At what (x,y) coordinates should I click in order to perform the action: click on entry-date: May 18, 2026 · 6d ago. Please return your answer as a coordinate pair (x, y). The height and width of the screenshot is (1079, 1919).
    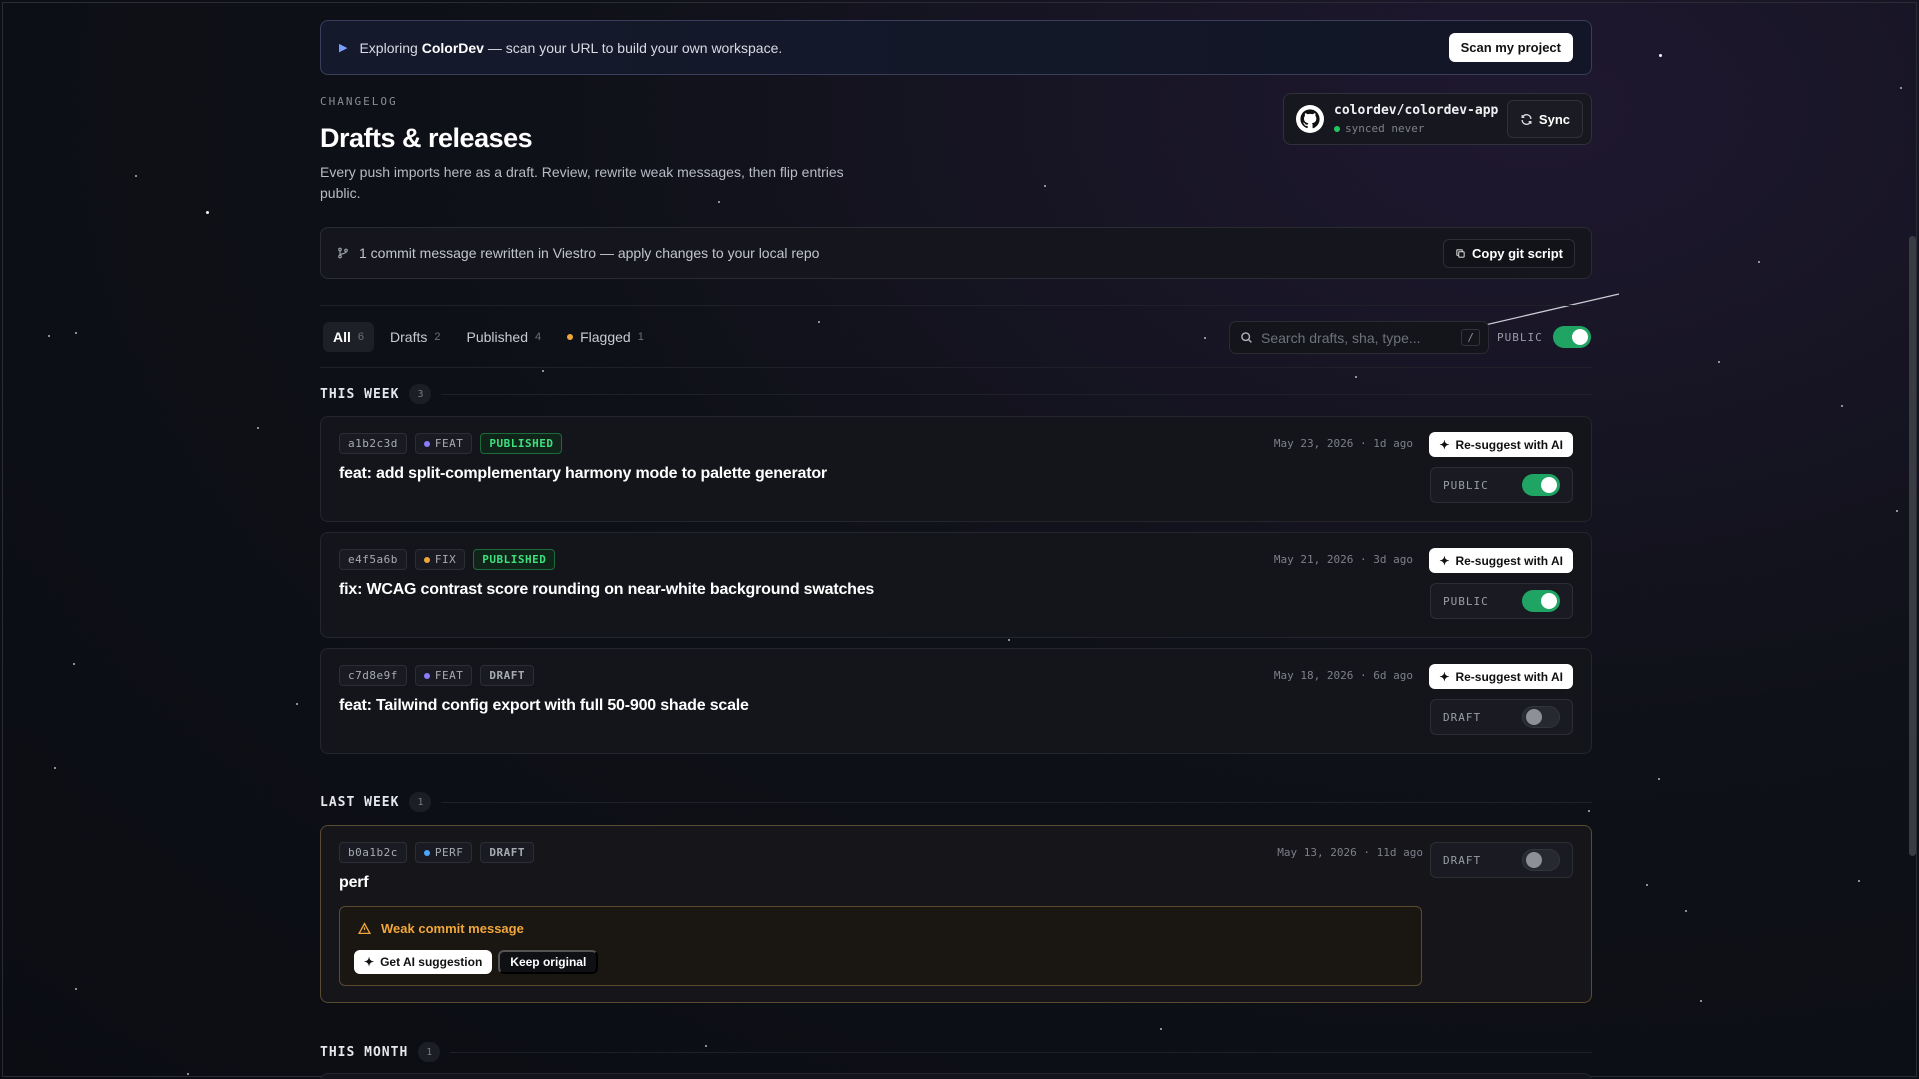
    Looking at the image, I should click on (1343, 675).